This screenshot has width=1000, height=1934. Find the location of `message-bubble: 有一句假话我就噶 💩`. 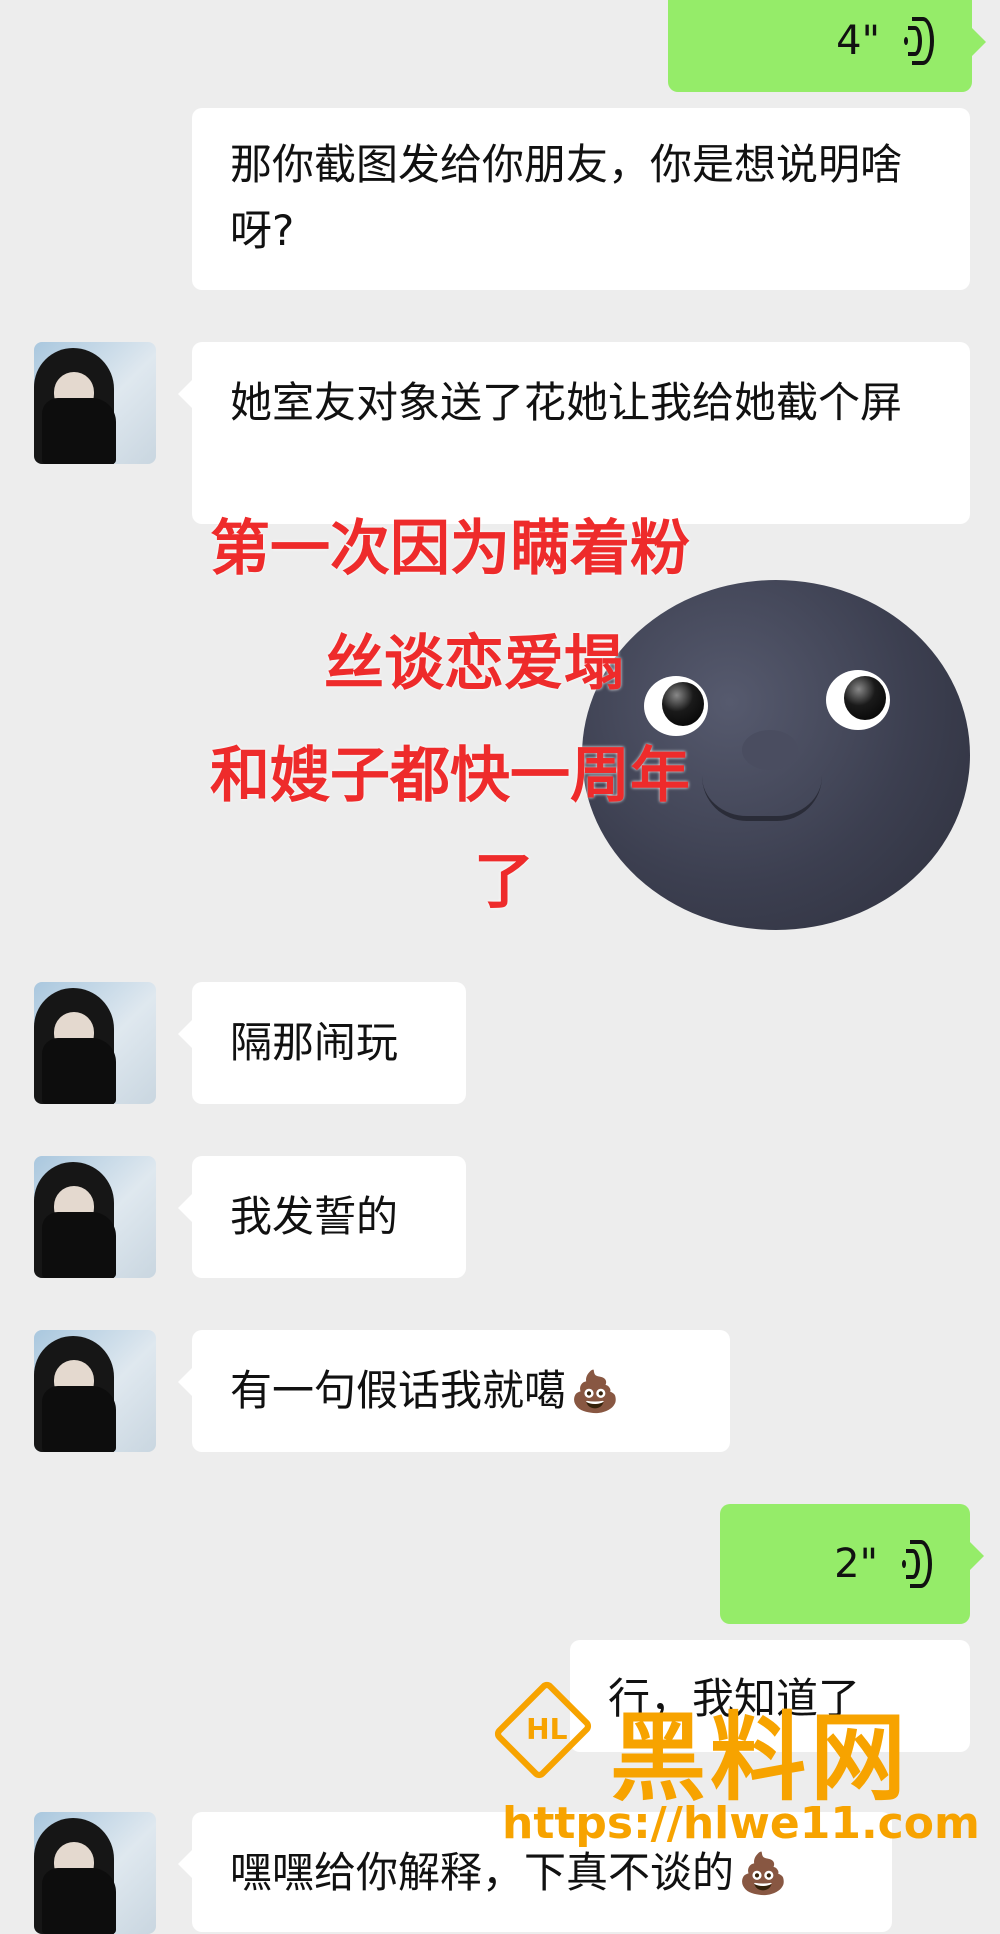

message-bubble: 有一句假话我就噶 💩 is located at coordinates (454, 1391).